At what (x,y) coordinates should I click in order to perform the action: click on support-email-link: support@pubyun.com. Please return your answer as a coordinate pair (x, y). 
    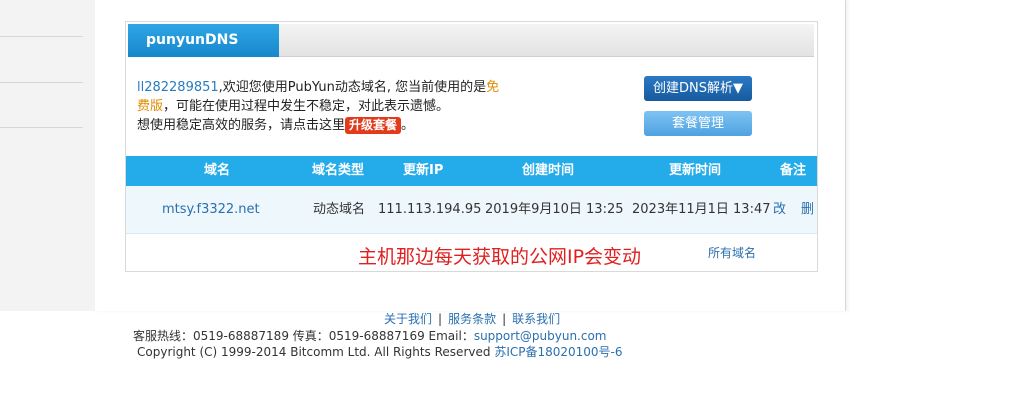
    Looking at the image, I should click on (540, 336).